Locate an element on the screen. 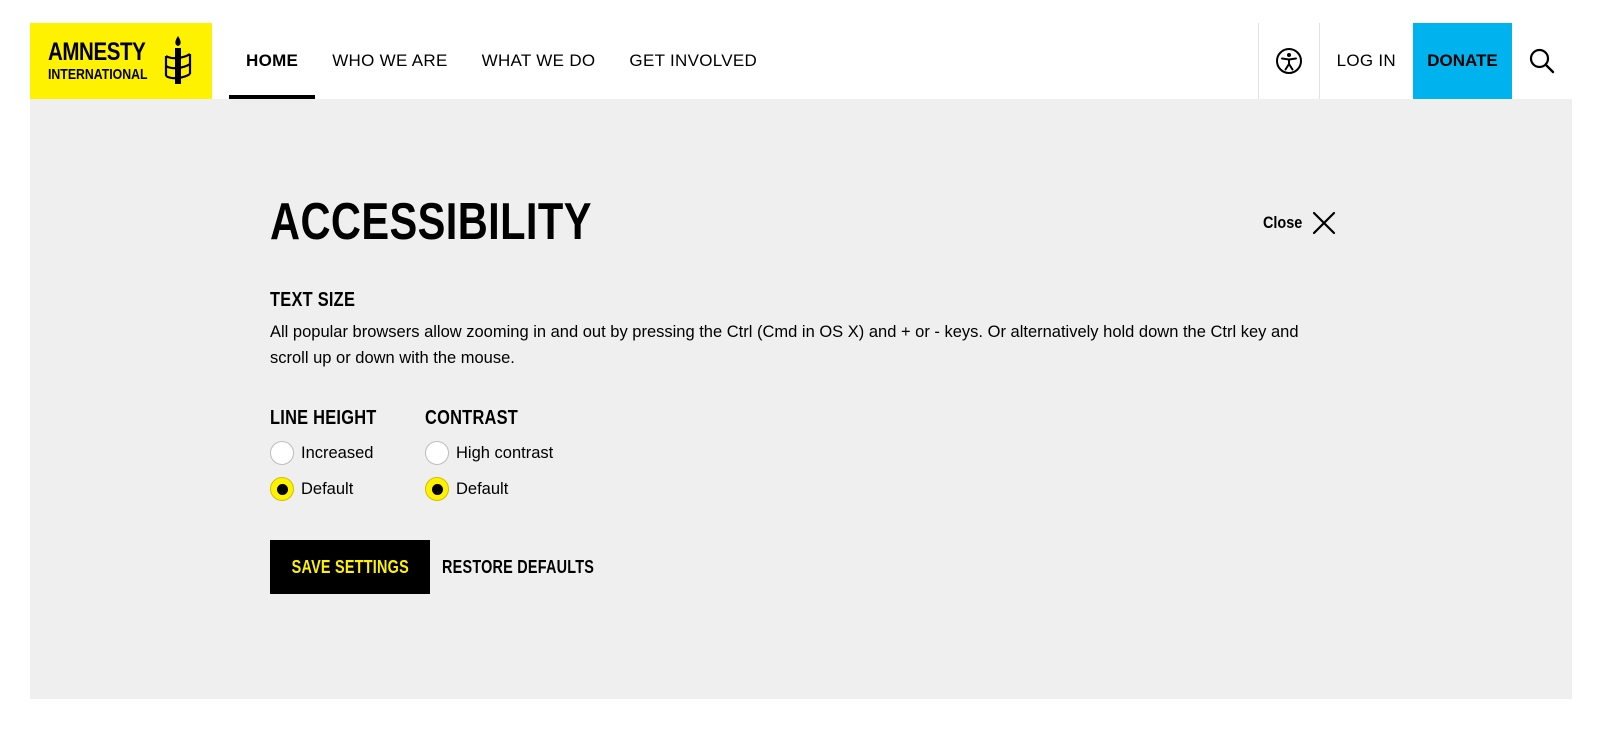  accessibility-button is located at coordinates (1288, 61).